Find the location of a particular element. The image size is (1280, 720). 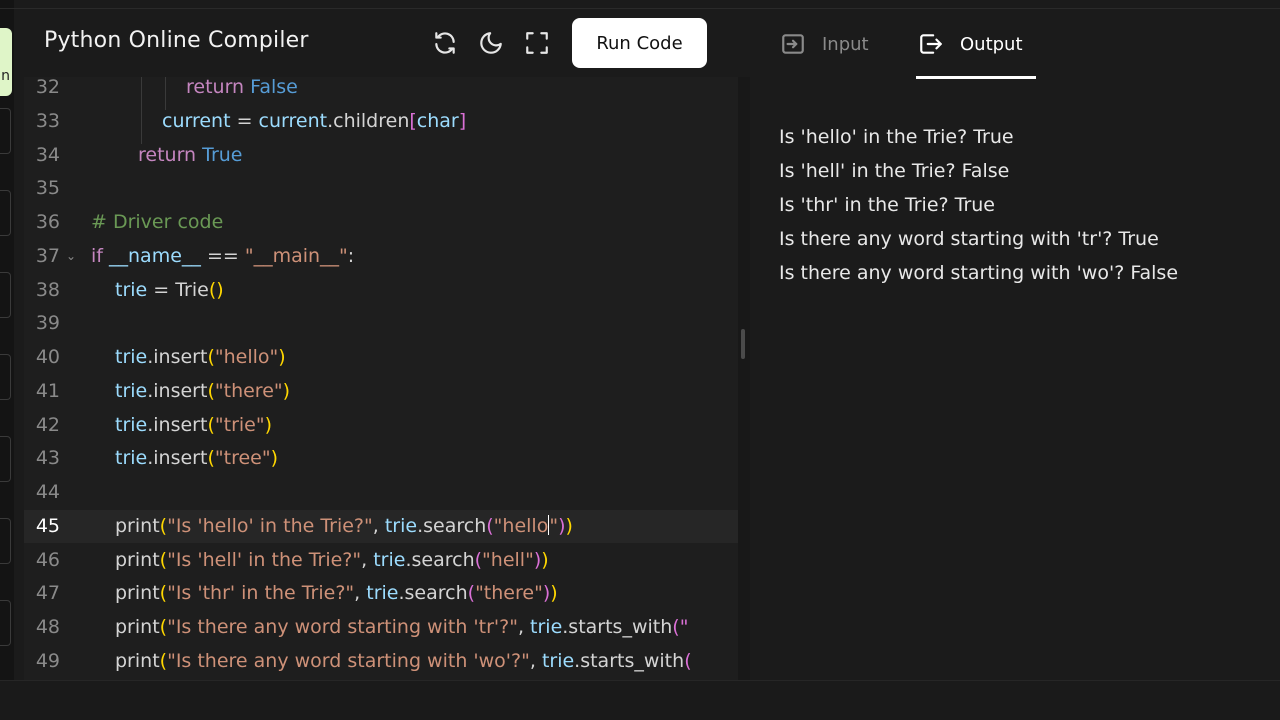

output-line: Is 'thr' in the Trie? True is located at coordinates (887, 205).